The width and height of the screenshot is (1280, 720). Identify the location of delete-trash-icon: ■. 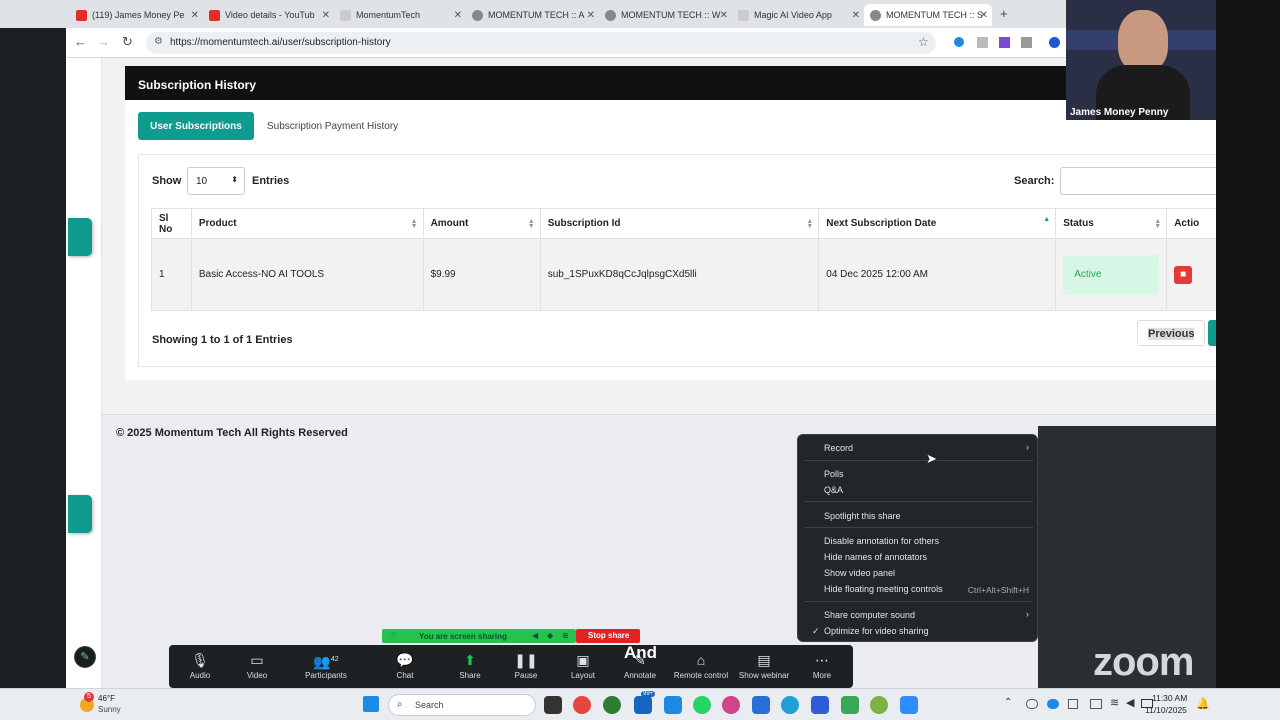
(1183, 274).